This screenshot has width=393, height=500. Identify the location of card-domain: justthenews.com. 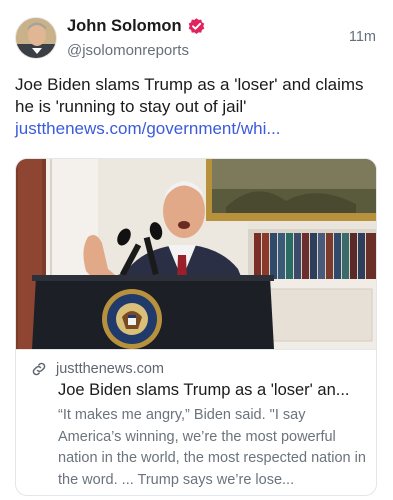
(110, 369).